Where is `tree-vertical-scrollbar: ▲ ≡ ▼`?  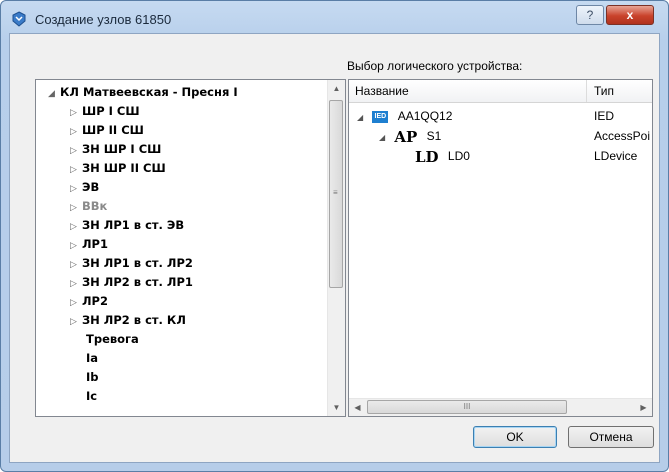 tree-vertical-scrollbar: ▲ ≡ ▼ is located at coordinates (336, 248).